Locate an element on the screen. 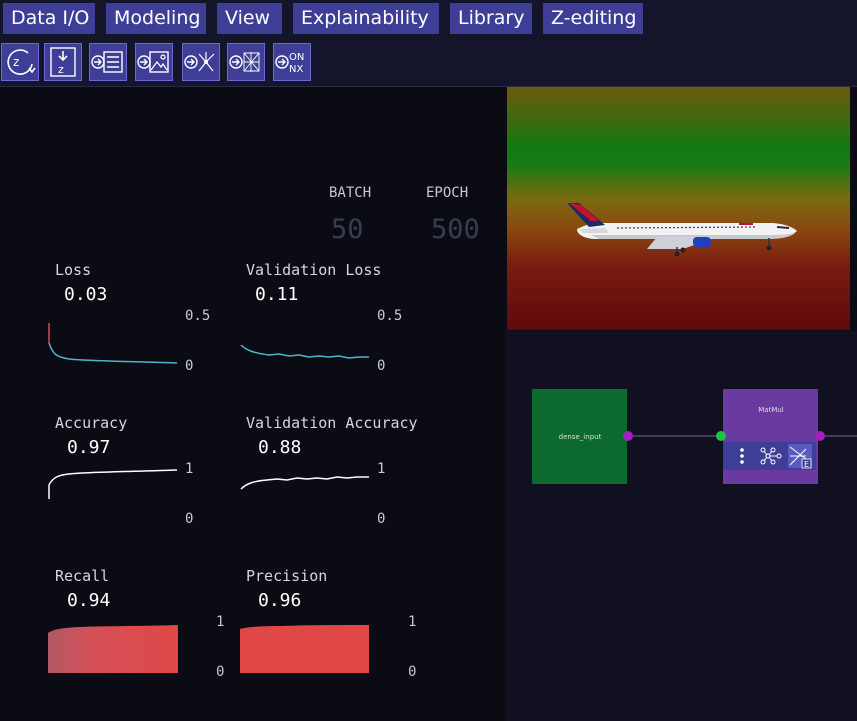 This screenshot has height=721, width=857. accuracy-line is located at coordinates (113, 484).